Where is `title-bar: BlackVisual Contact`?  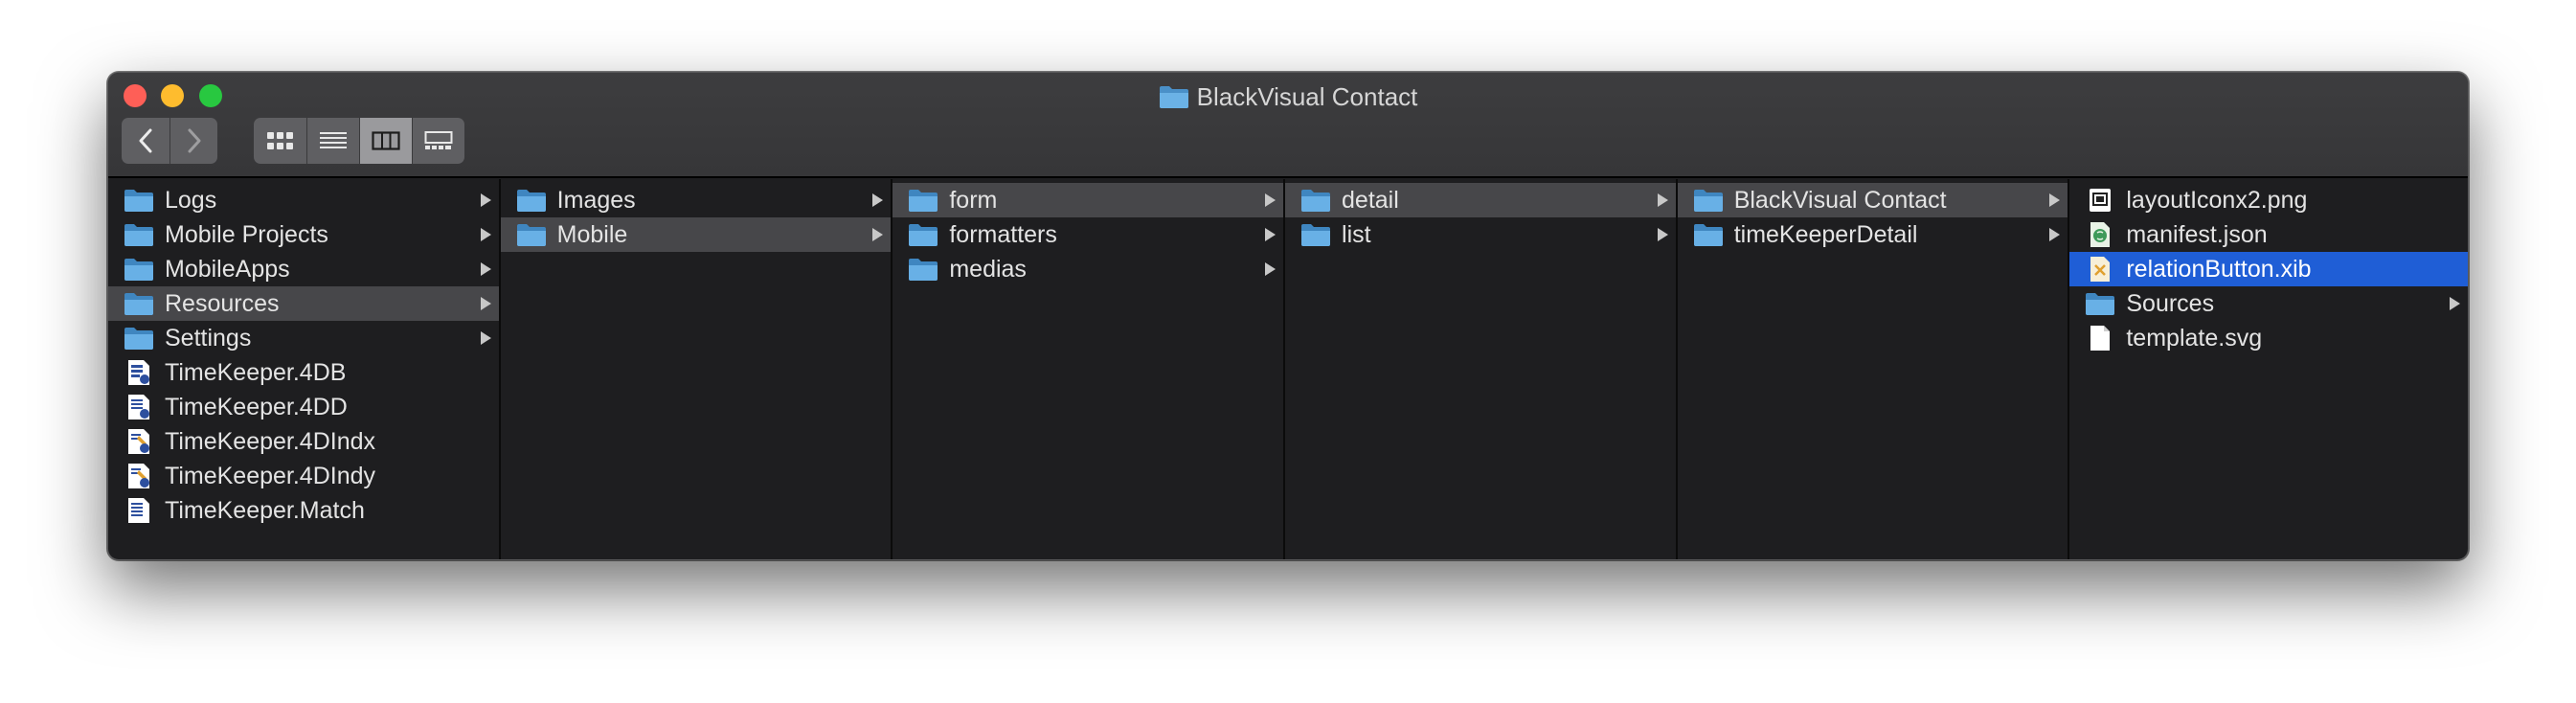
title-bar: BlackVisual Contact is located at coordinates (1288, 126).